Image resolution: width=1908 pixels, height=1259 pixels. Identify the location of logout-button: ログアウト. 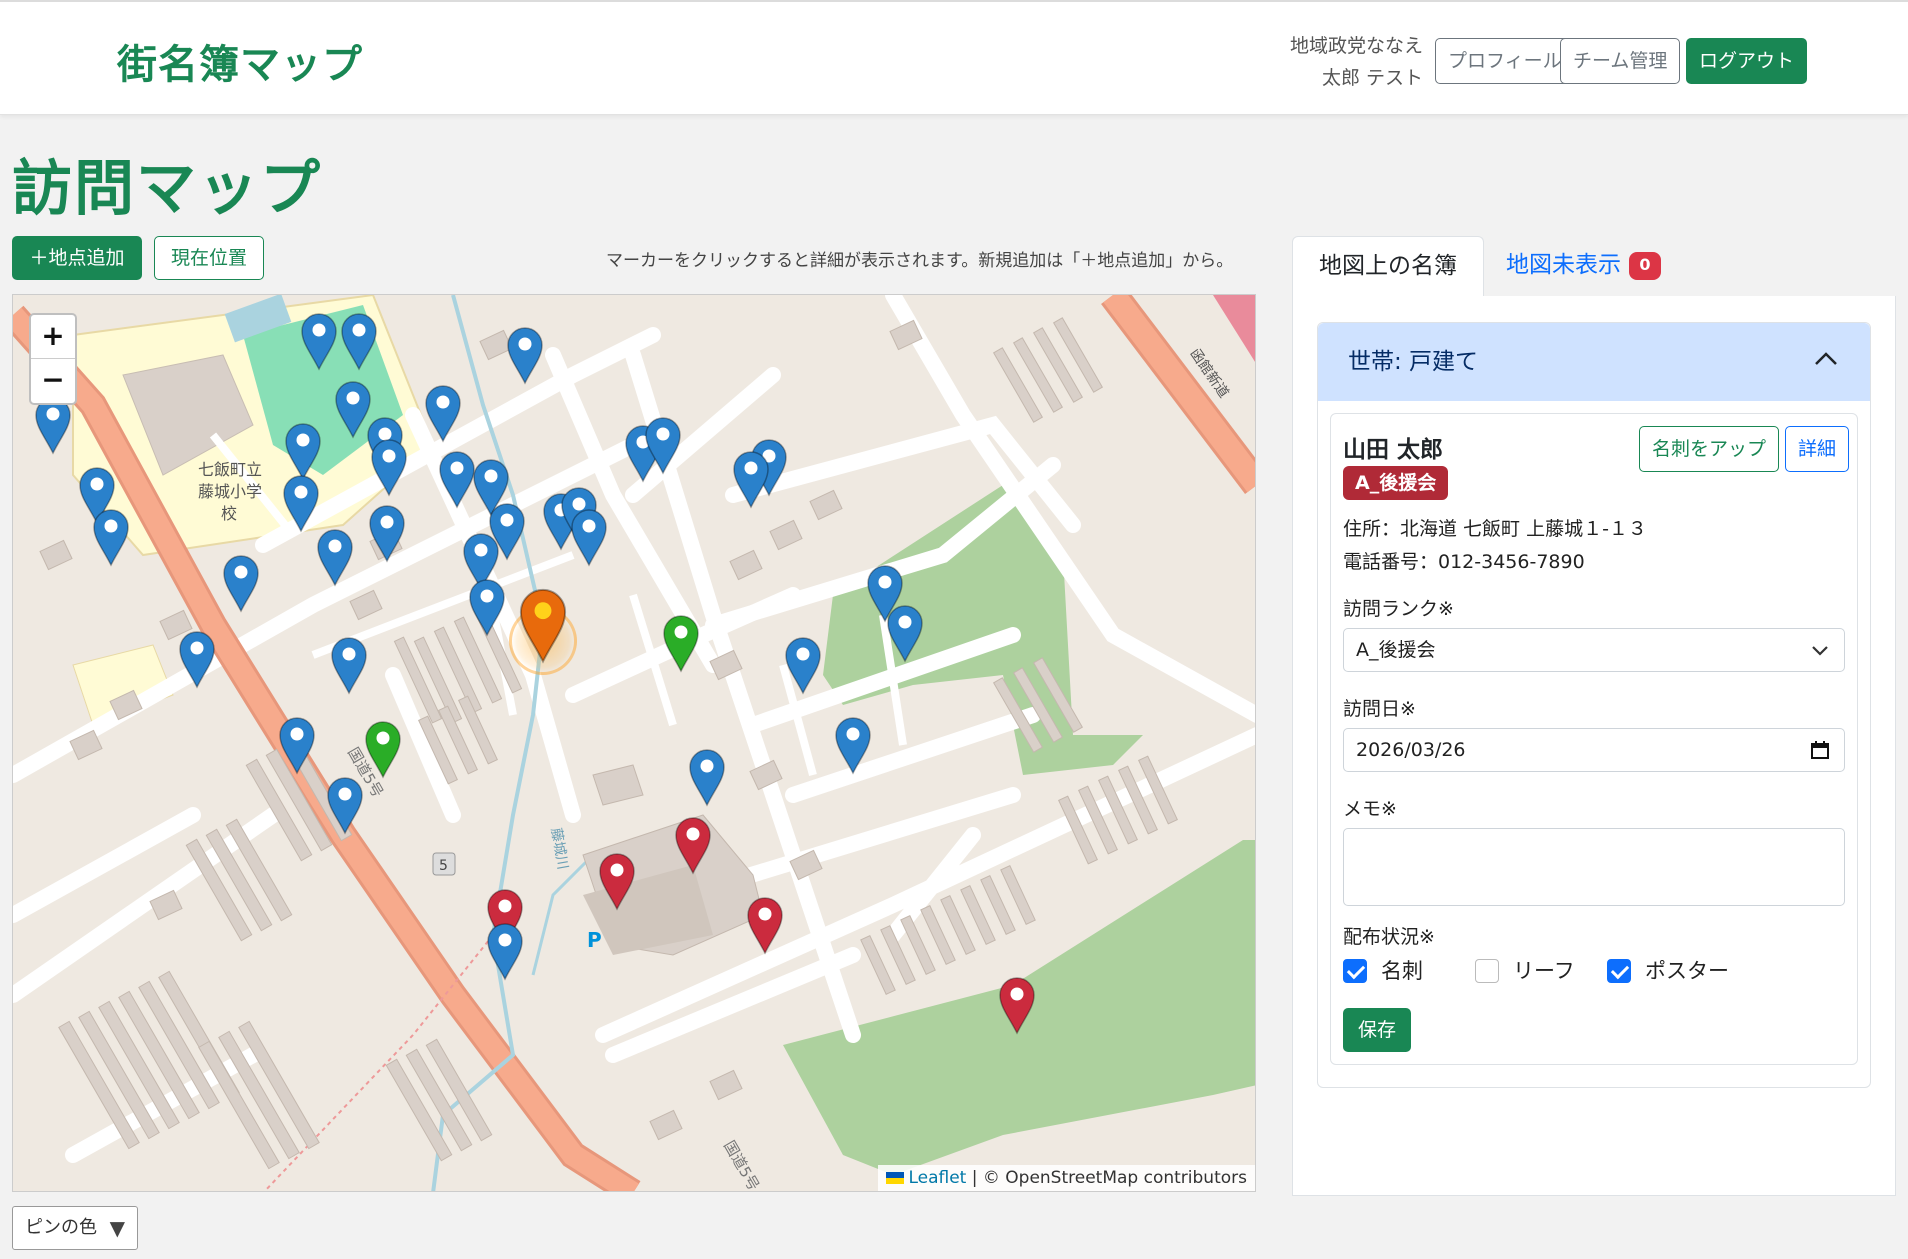
(1747, 61).